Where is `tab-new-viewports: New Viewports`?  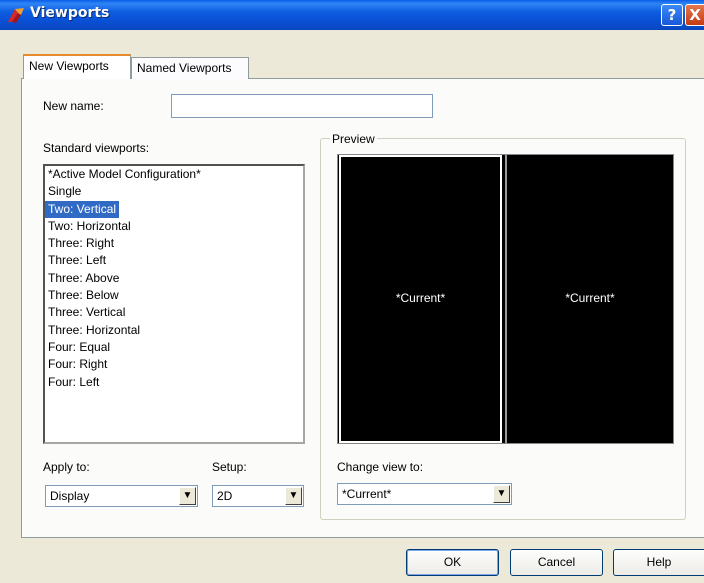
tab-new-viewports: New Viewports is located at coordinates (77, 66).